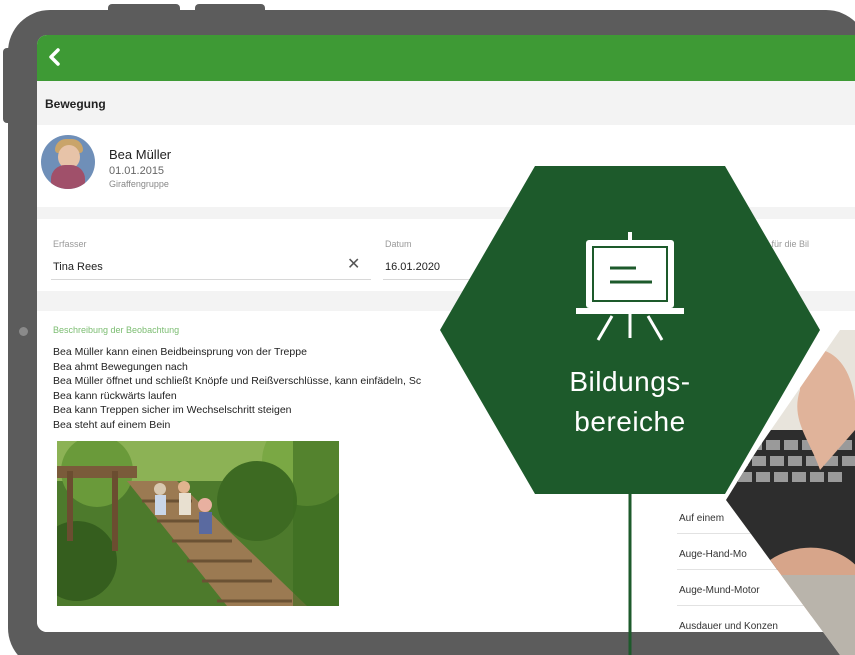  I want to click on badge-title-line: Bildungs-, so click(630, 381).